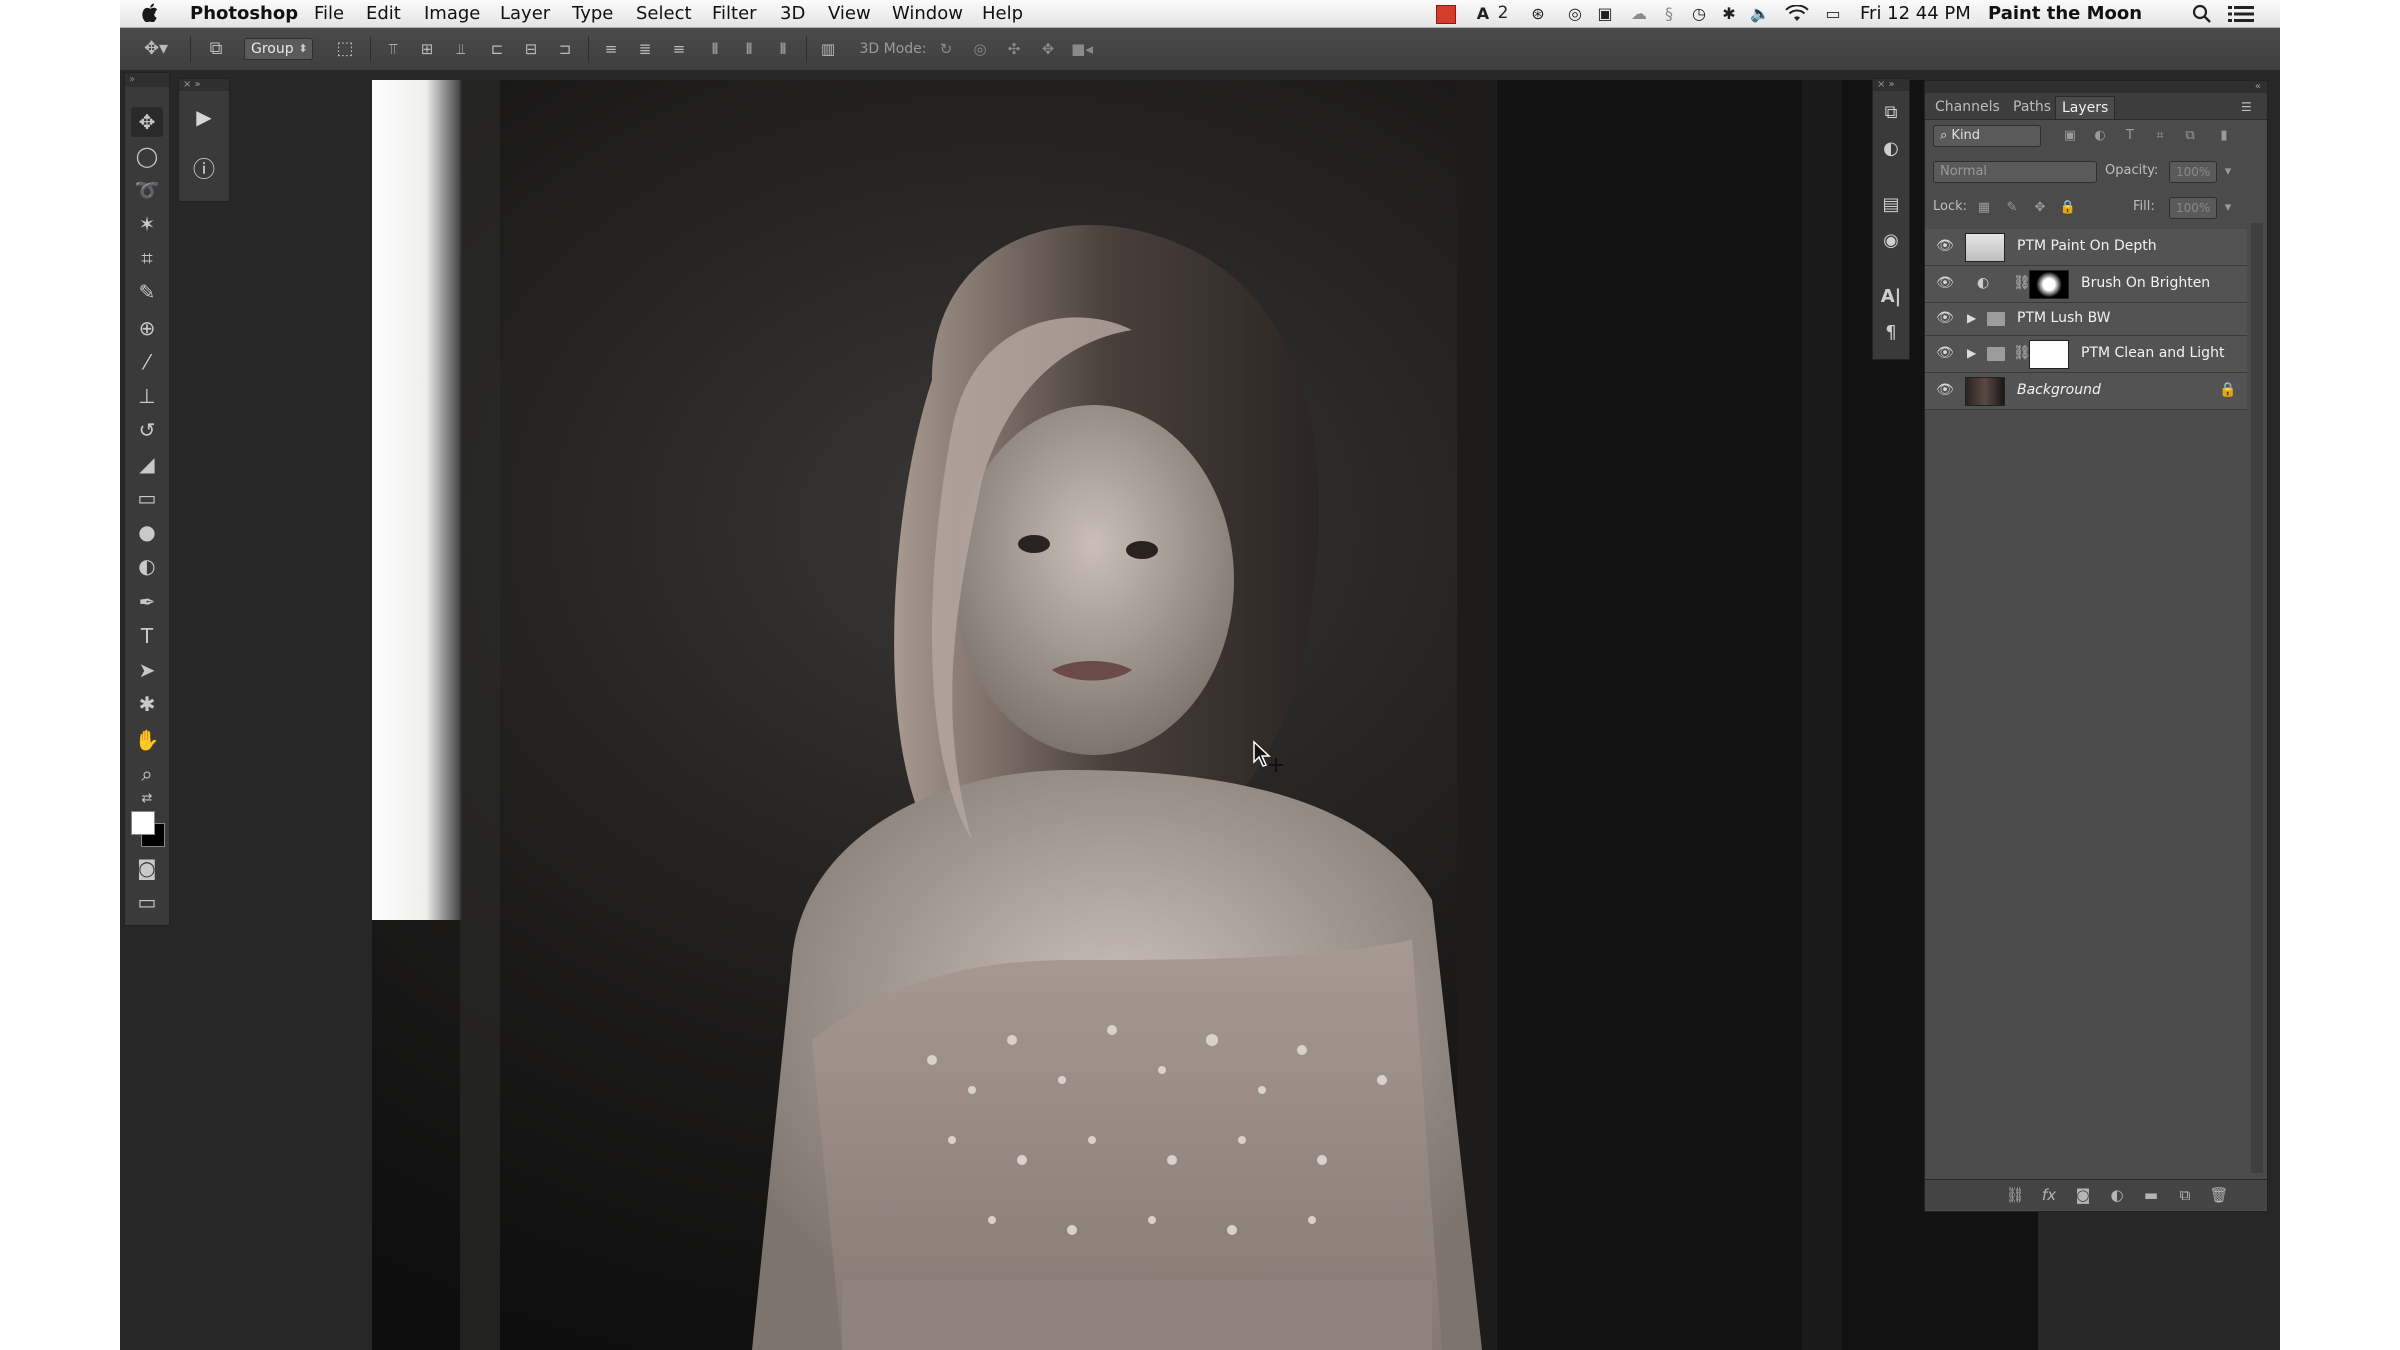  What do you see at coordinates (1833, 13) in the screenshot?
I see `battery-icon: ▭` at bounding box center [1833, 13].